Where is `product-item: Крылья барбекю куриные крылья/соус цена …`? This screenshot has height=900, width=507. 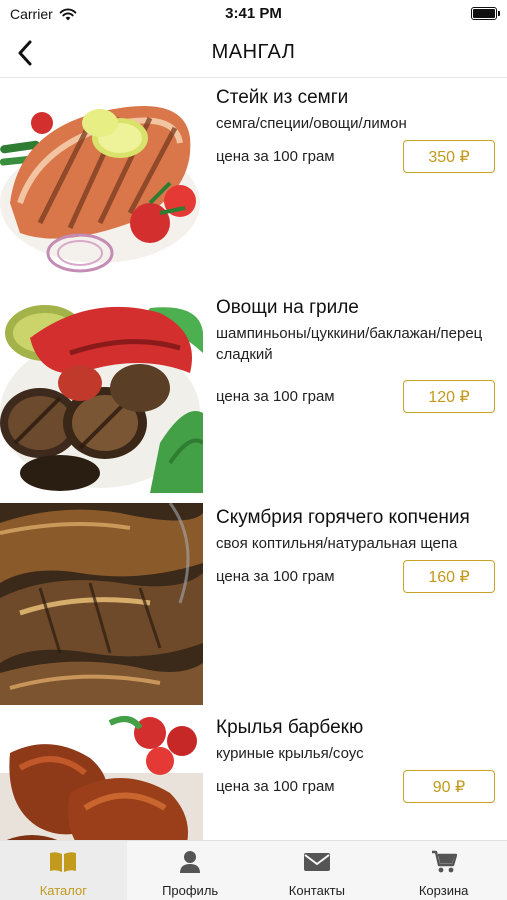
product-item: Крылья барбекю куриные крылья/соус цена … is located at coordinates (253, 774).